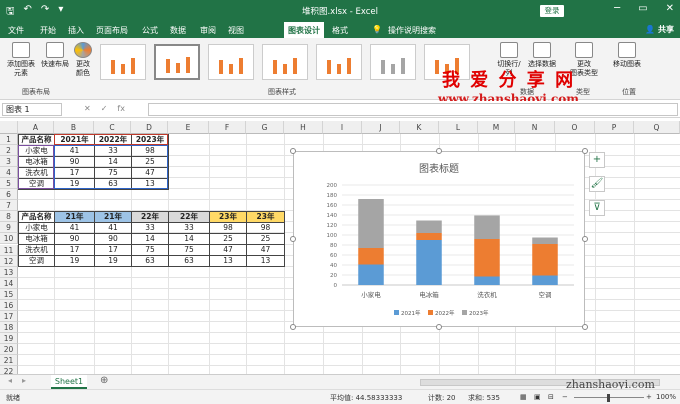 The height and width of the screenshot is (404, 680). Describe the element at coordinates (381, 127) in the screenshot. I see `column-header: J` at that location.